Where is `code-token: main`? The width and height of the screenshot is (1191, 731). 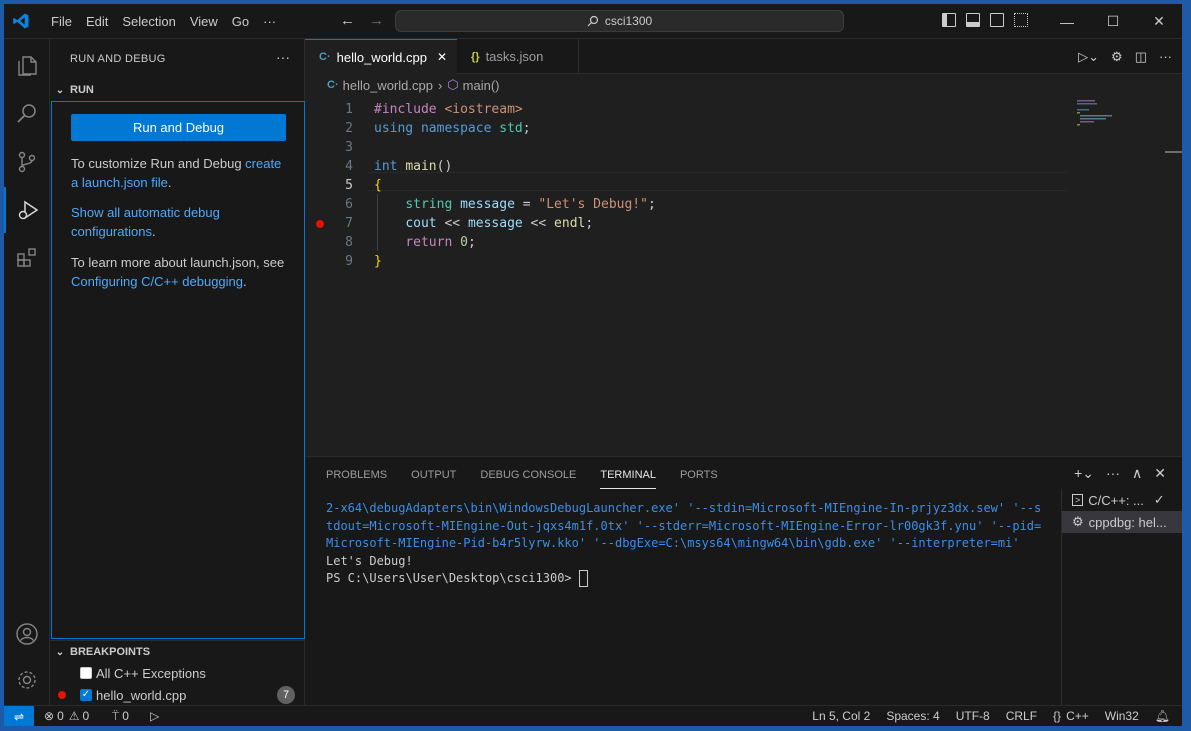 code-token: main is located at coordinates (421, 166).